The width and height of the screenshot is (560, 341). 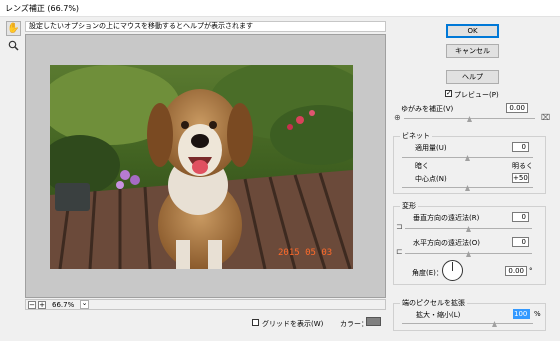 I want to click on title-bar: レンズ補正 (66.7%), so click(x=280, y=8).